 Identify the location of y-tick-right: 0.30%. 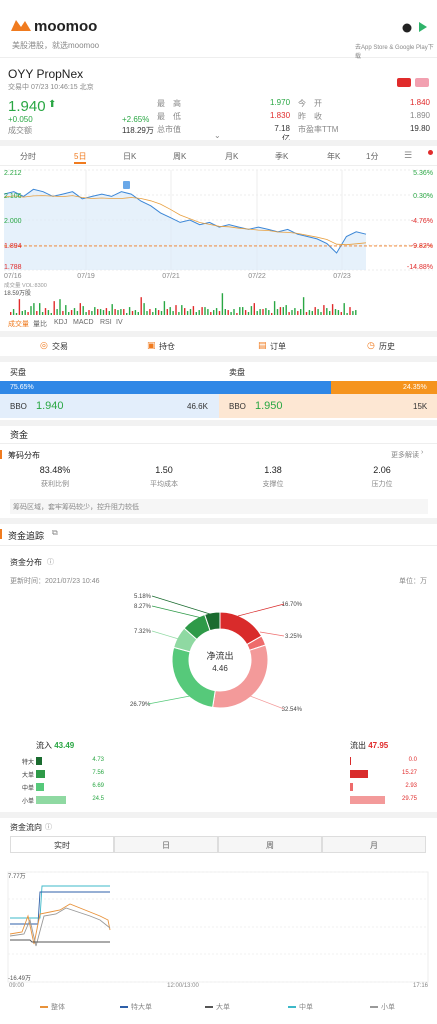
(423, 196).